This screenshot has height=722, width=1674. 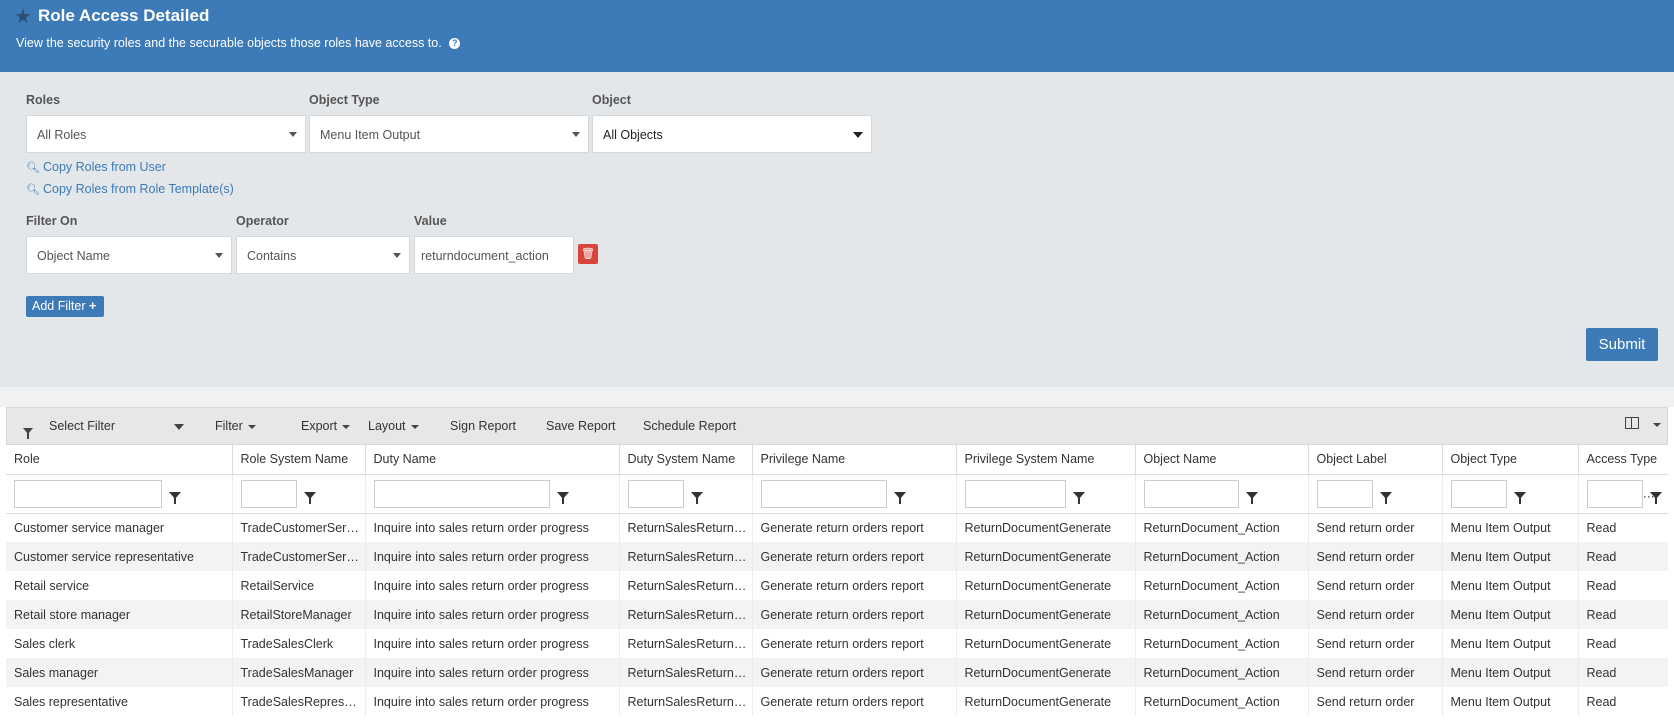 What do you see at coordinates (299, 460) in the screenshot?
I see `column-header: Role System Name` at bounding box center [299, 460].